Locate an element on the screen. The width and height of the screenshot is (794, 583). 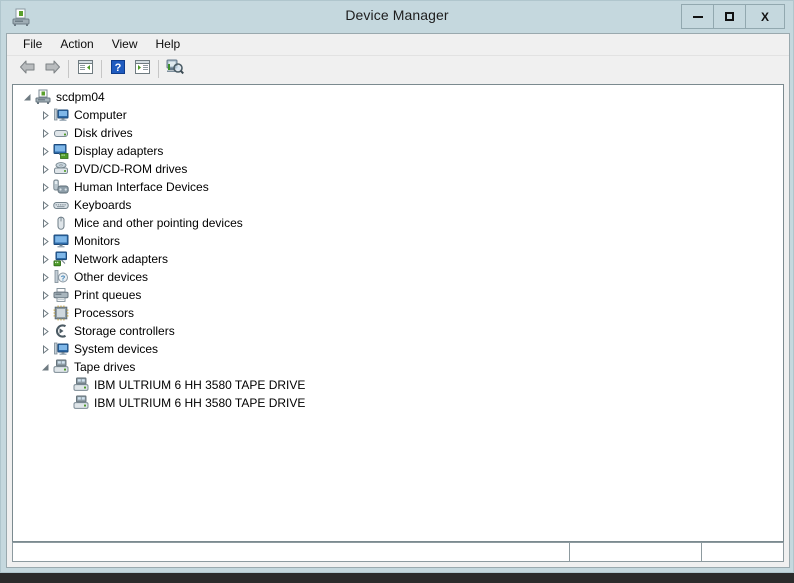
minimize-icon is located at coordinates (697, 16).